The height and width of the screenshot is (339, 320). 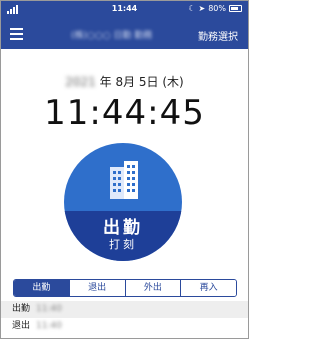 I want to click on status-bar: 11:44 ☾ ➤ 80%, so click(x=124, y=10).